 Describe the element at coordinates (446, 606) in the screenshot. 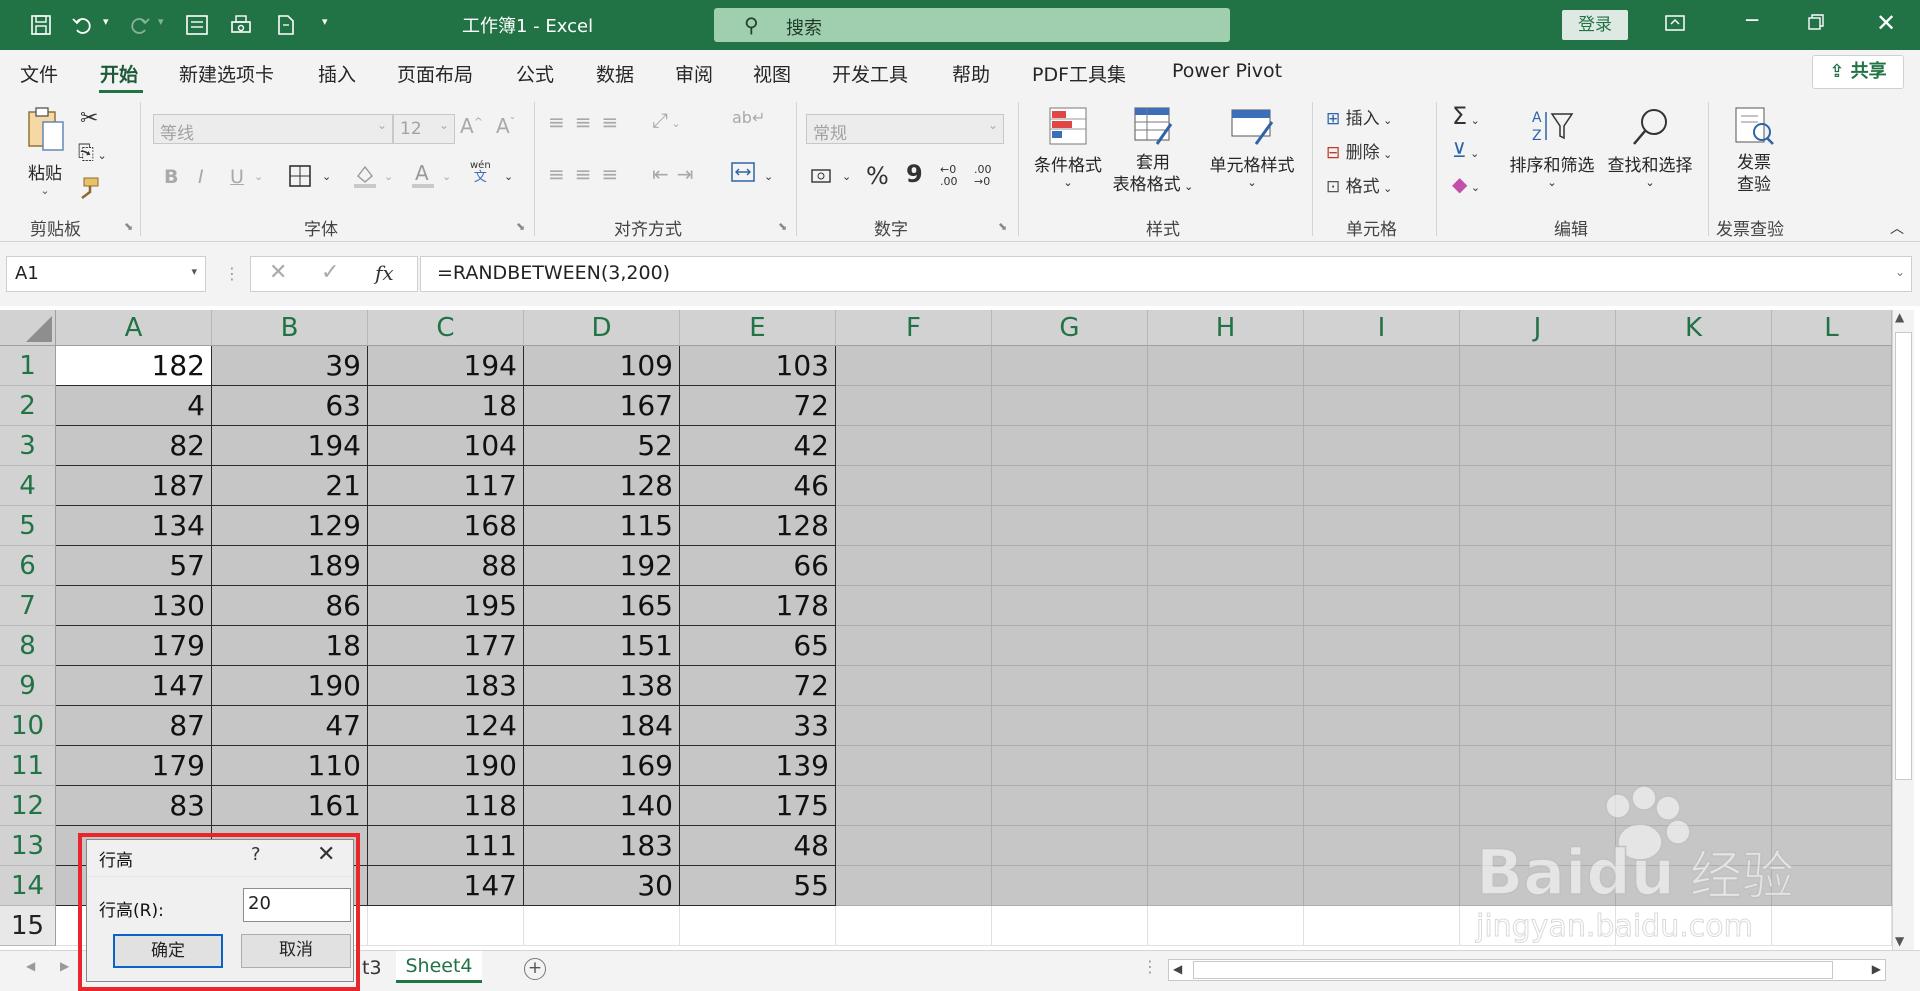

I see `cell: 195` at that location.